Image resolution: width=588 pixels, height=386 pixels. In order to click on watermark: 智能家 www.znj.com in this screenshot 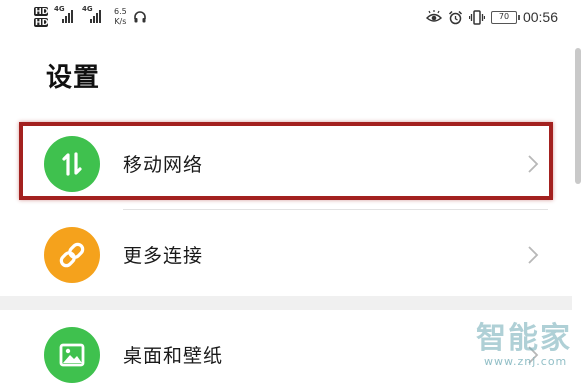, I will do `click(524, 345)`.